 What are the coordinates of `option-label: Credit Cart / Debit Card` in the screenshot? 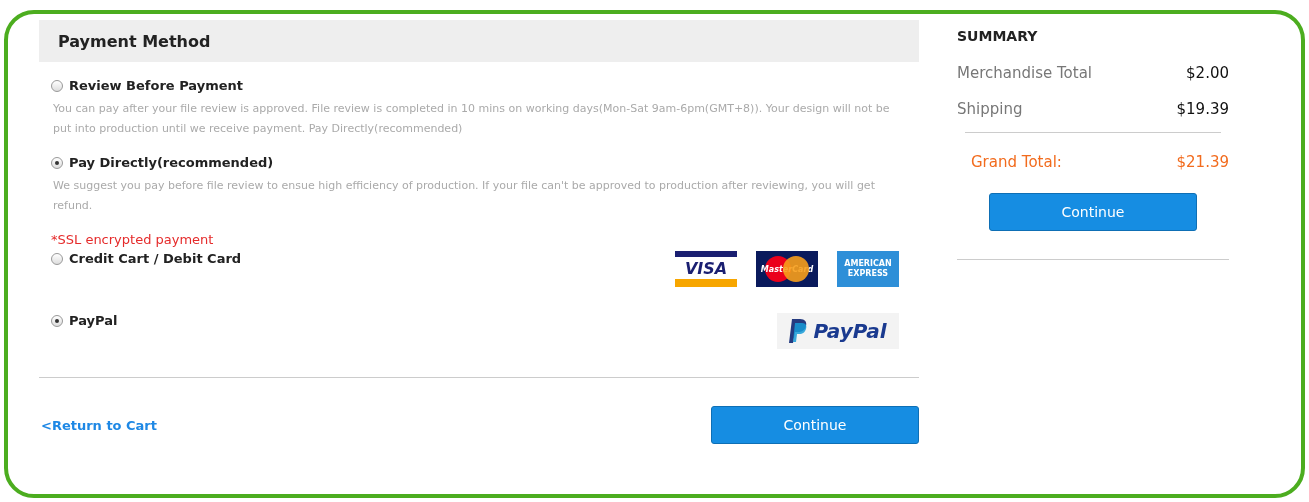 It's located at (155, 258).